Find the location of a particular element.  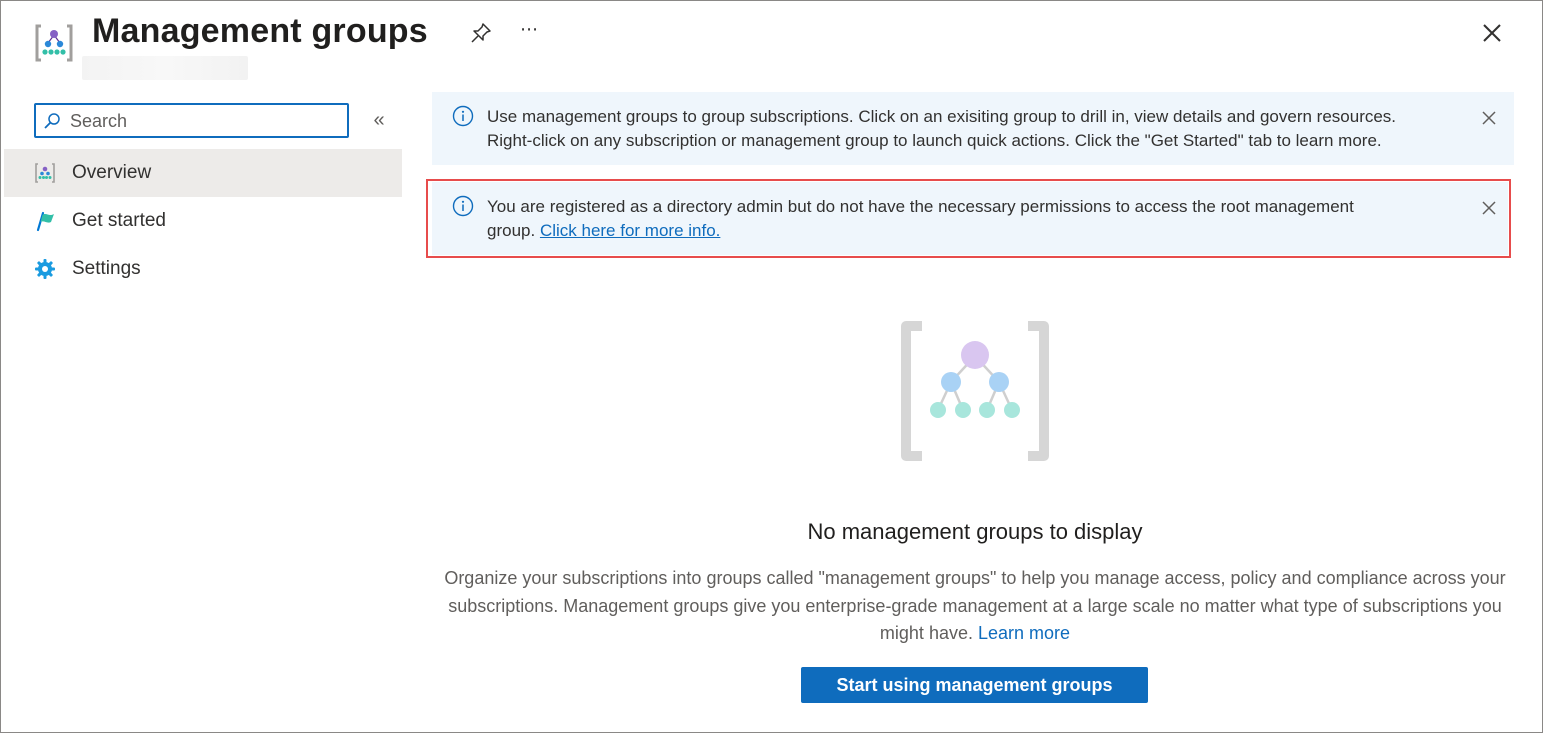

sidebar-item-label: Settings is located at coordinates (106, 268).